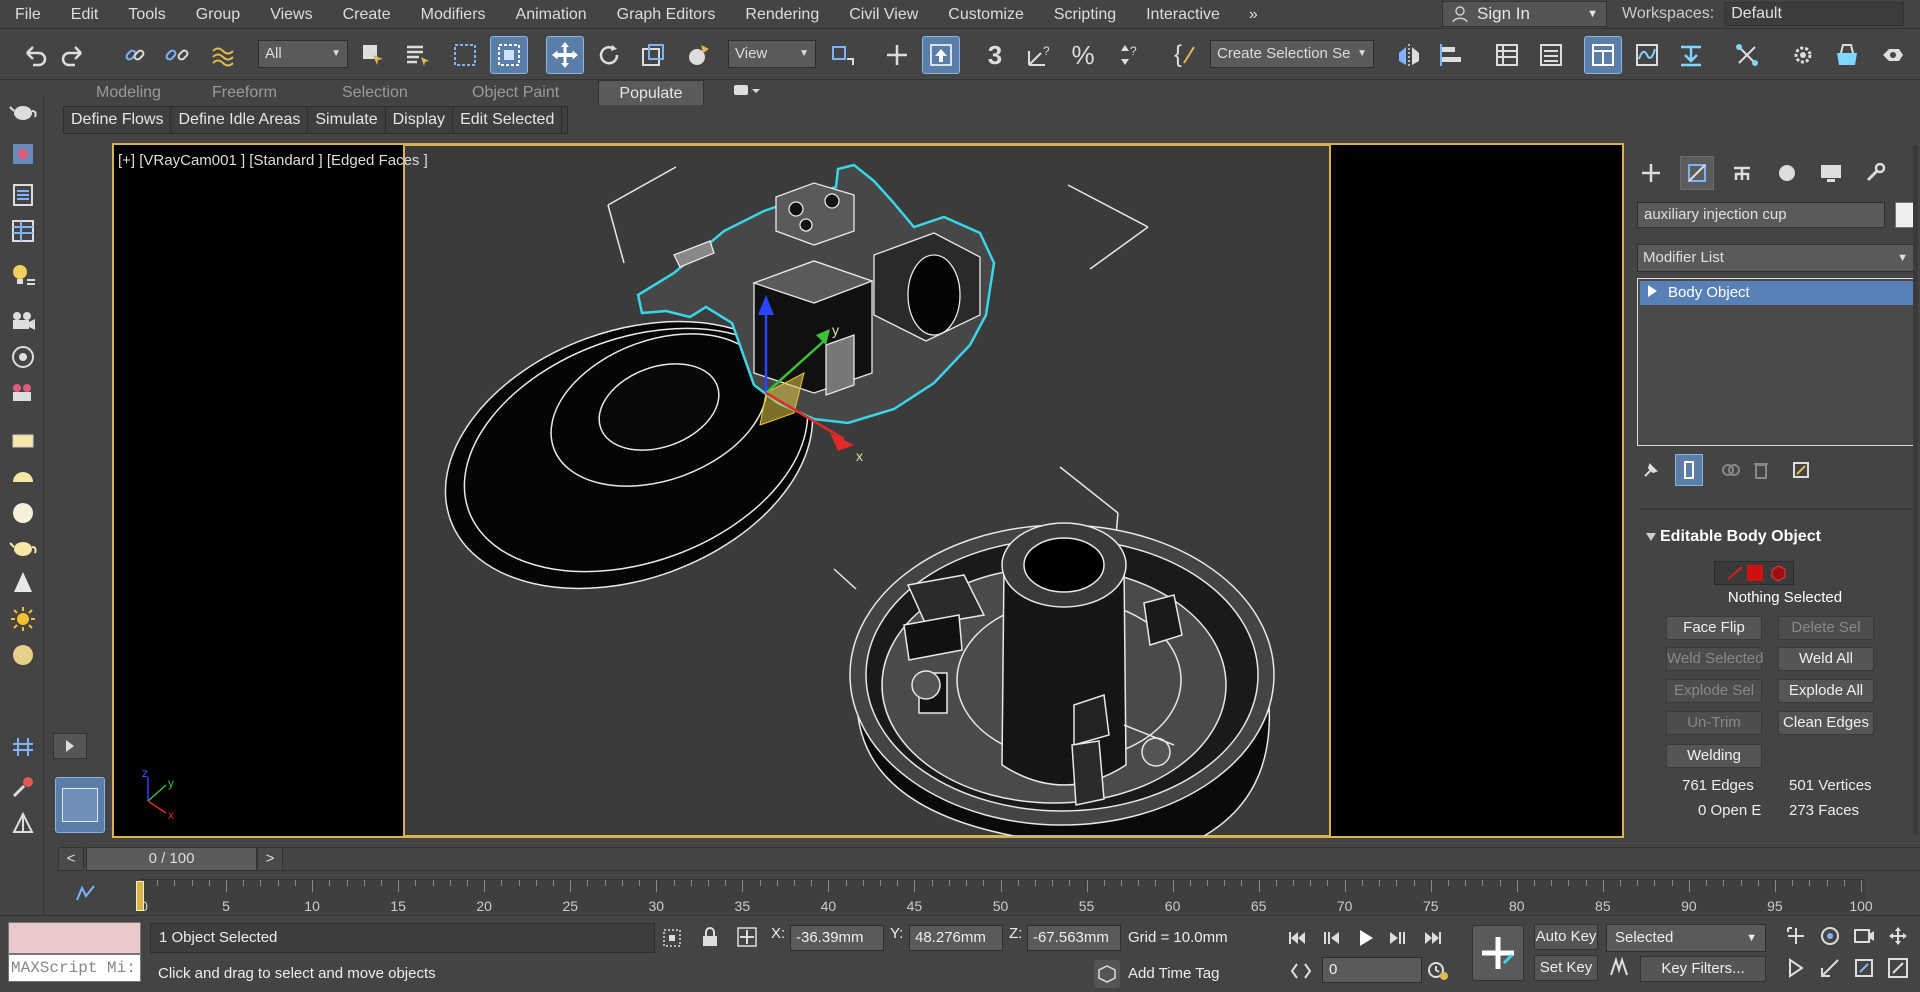  I want to click on select-object-icon, so click(373, 55).